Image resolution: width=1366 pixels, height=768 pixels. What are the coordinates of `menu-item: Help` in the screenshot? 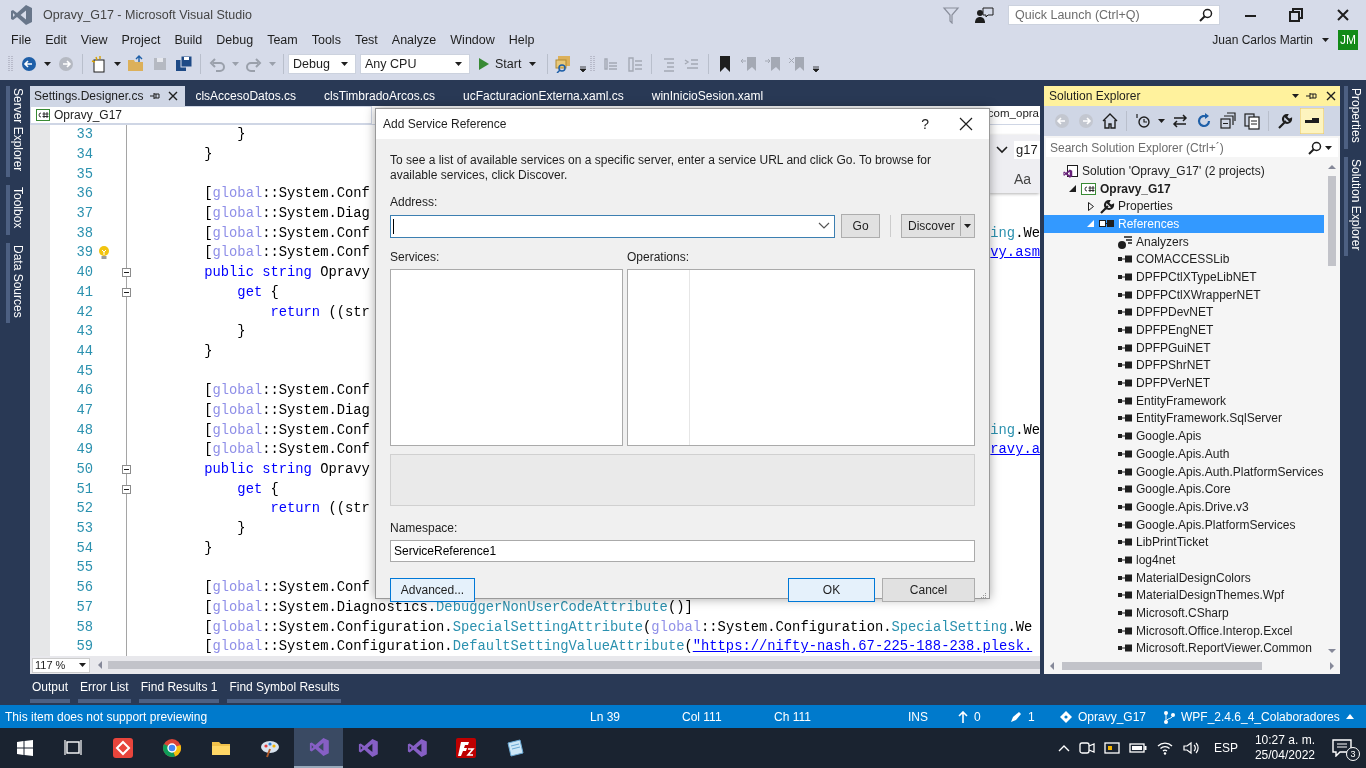 It's located at (521, 40).